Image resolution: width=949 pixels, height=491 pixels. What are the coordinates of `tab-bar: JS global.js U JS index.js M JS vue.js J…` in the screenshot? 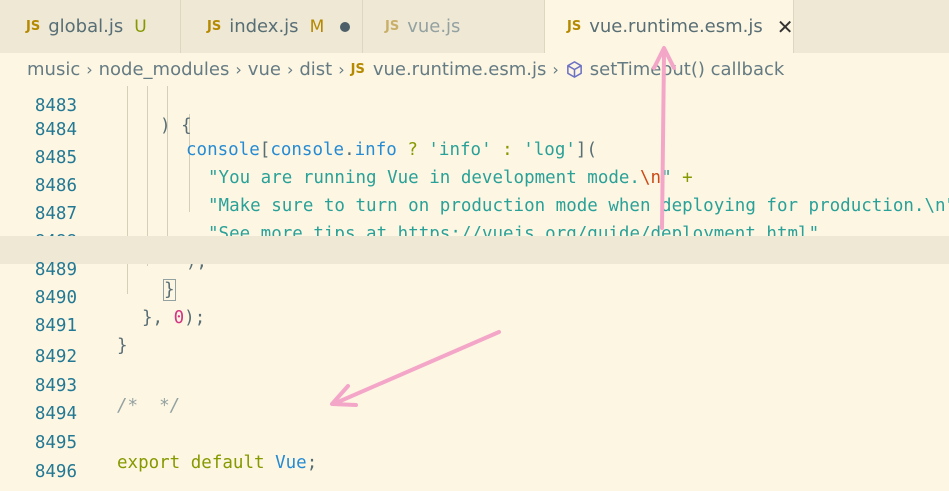 It's located at (474, 26).